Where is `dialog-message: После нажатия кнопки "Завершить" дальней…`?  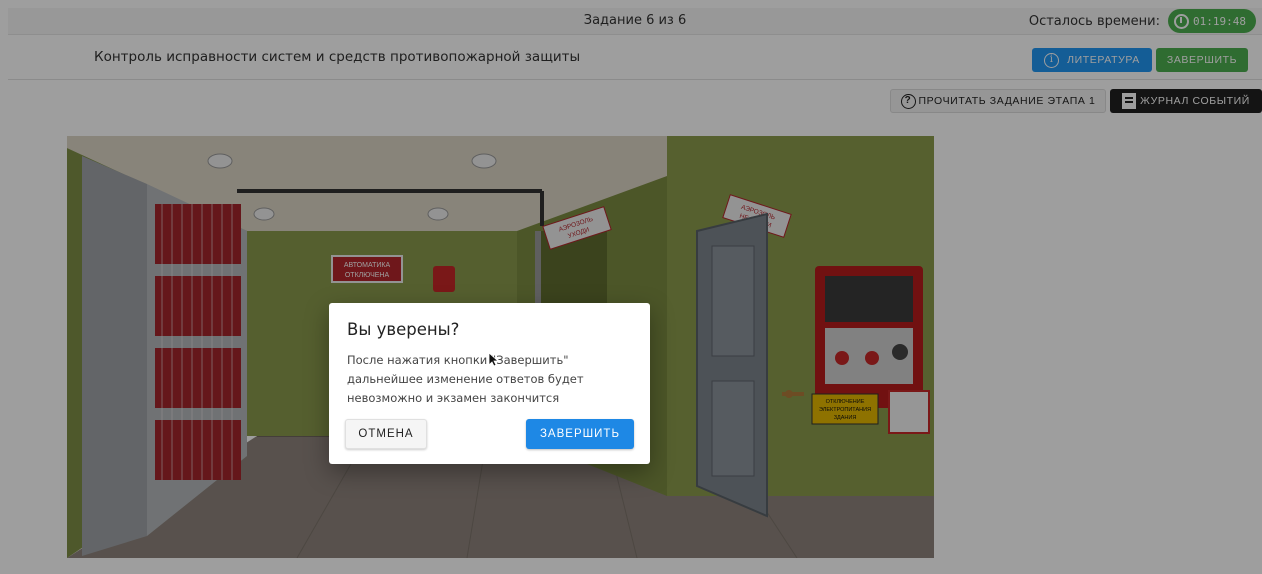 dialog-message: После нажатия кнопки "Завершить" дальней… is located at coordinates (465, 379).